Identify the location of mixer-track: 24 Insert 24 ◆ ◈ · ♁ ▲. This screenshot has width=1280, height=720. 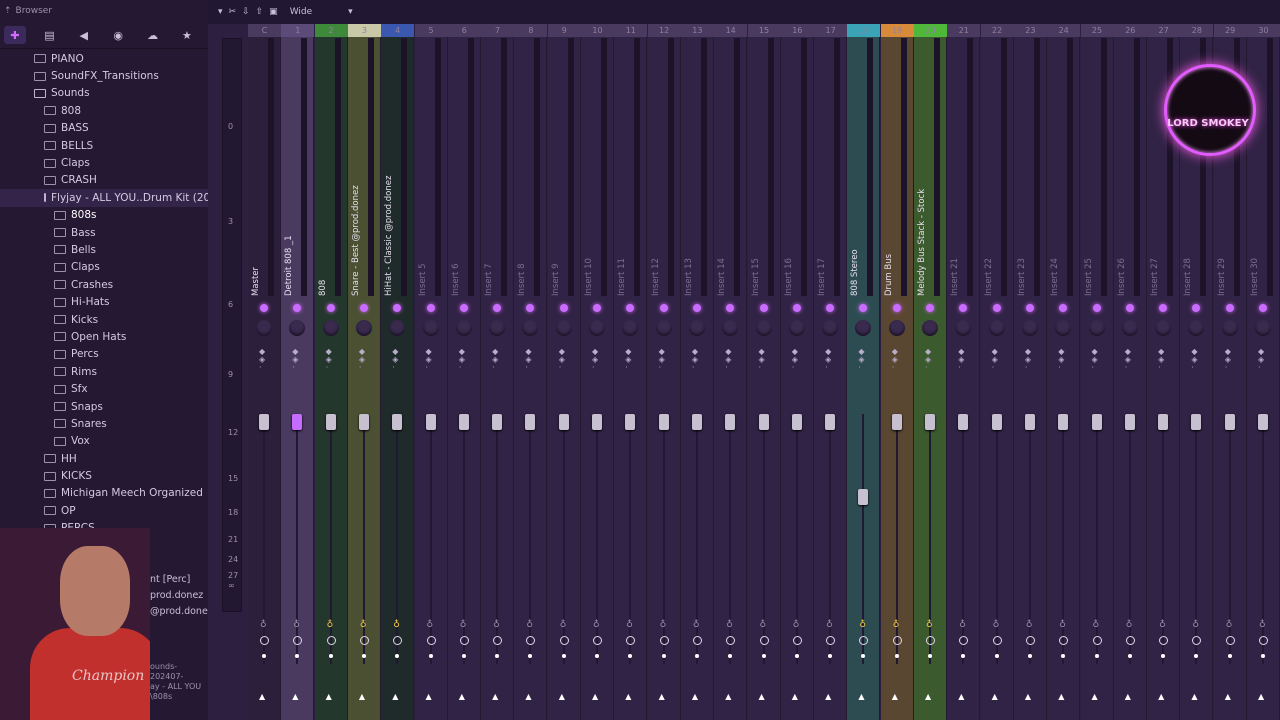
(1064, 372).